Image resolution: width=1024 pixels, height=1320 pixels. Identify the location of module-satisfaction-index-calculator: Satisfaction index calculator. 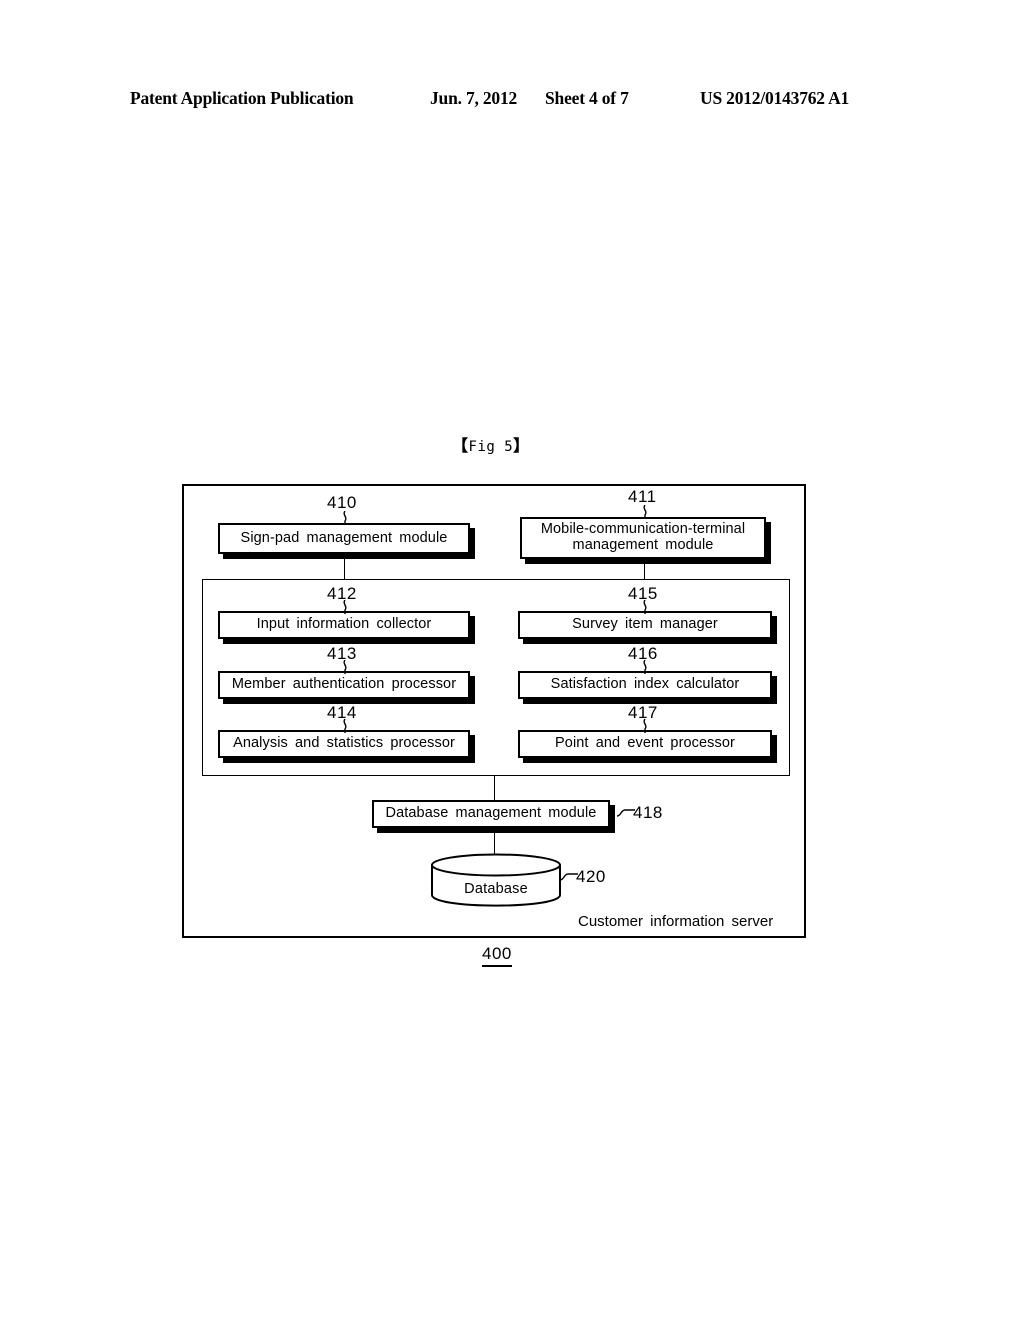
(645, 685).